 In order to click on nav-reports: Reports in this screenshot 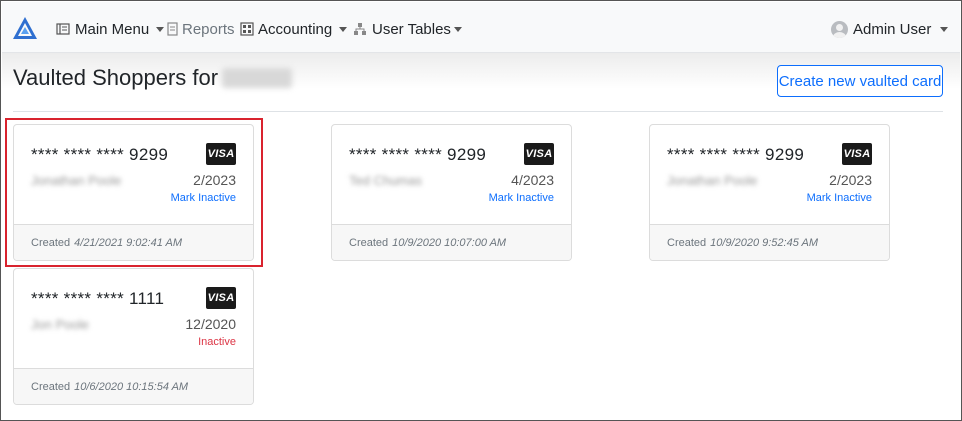, I will do `click(201, 29)`.